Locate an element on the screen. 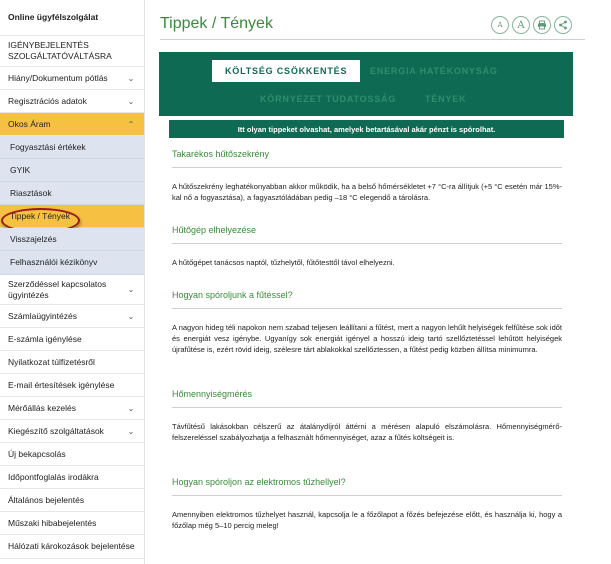  sidebar-item-muszaki-hibabejelentes: Műszaki hibabejelentés is located at coordinates (72, 523).